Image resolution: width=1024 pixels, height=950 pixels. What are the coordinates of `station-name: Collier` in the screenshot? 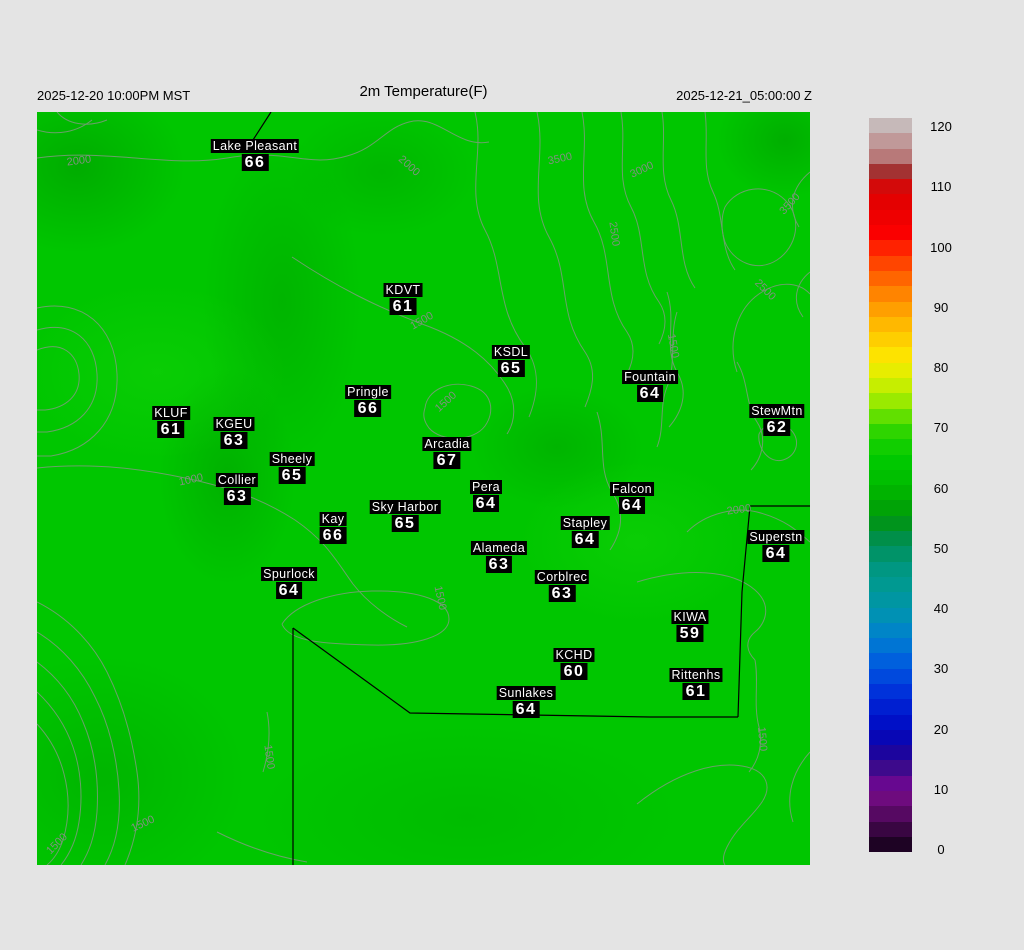 It's located at (237, 480).